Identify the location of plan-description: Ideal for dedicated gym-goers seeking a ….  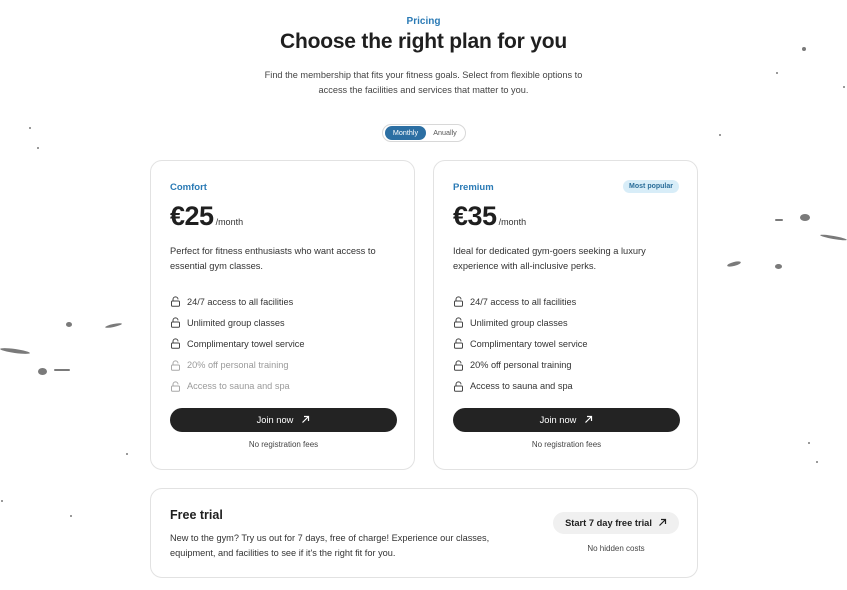
(549, 258).